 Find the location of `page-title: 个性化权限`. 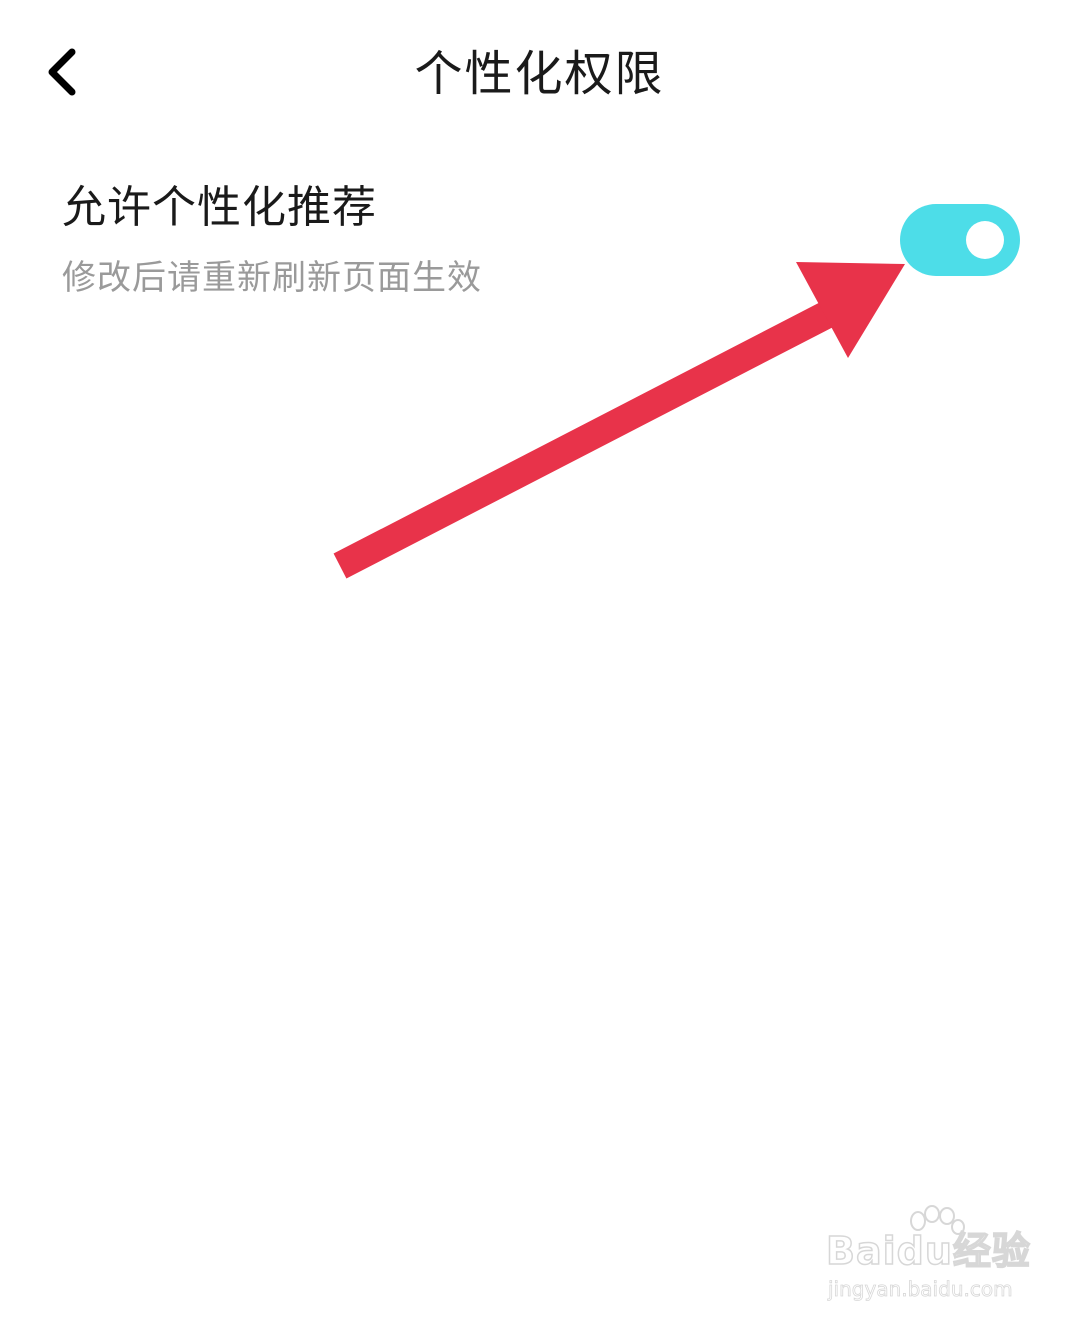

page-title: 个性化权限 is located at coordinates (539, 74).